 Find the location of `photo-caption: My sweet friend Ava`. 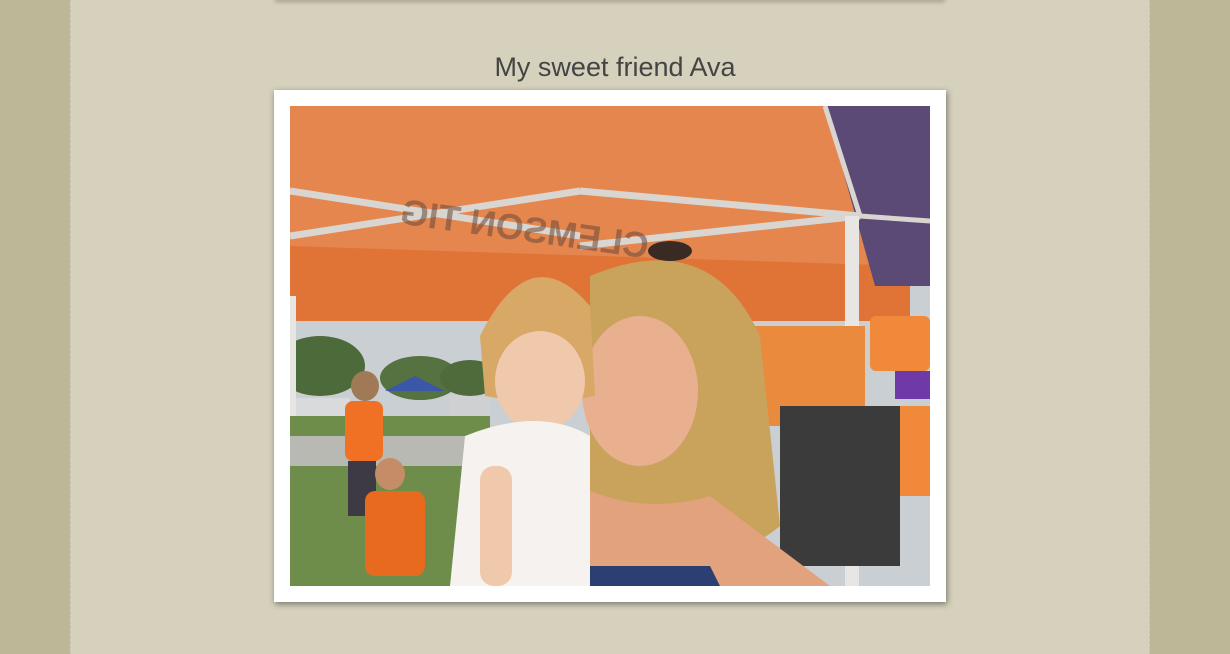

photo-caption: My sweet friend Ava is located at coordinates (615, 67).